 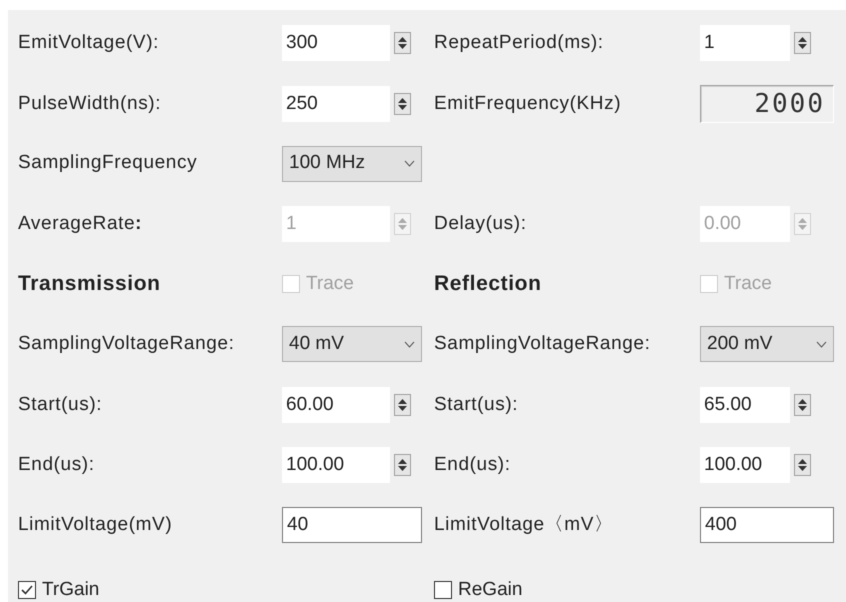 What do you see at coordinates (336, 104) in the screenshot?
I see `number-field: 250` at bounding box center [336, 104].